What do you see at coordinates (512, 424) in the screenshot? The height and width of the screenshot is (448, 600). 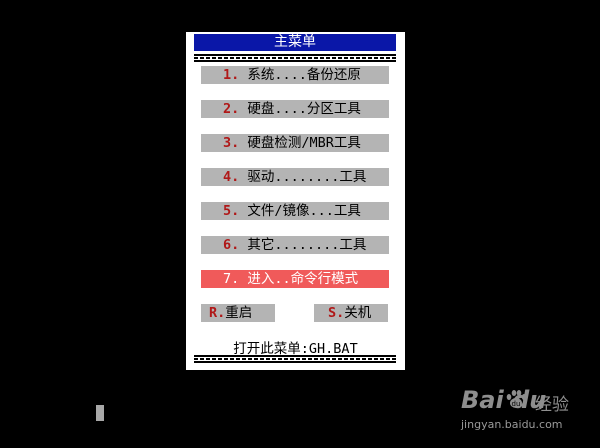 I see `watermark-url: jingyan.baidu.com` at bounding box center [512, 424].